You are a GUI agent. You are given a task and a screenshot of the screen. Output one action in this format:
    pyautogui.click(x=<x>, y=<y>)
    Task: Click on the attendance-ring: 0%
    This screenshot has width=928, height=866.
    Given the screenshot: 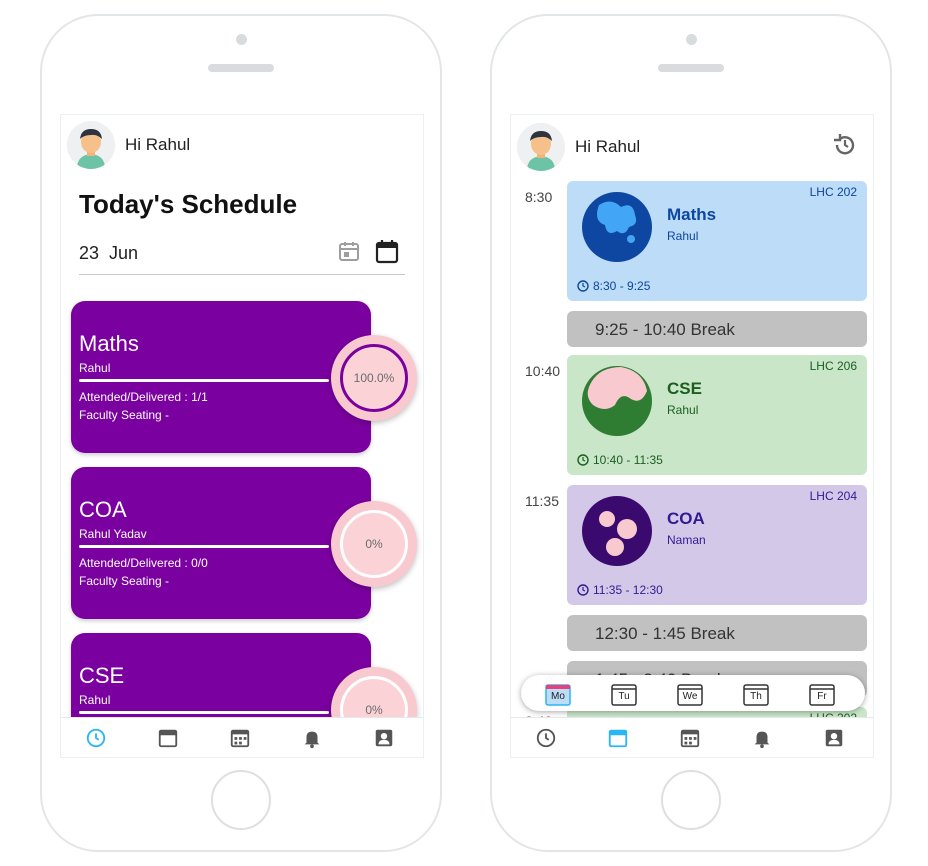 What is the action you would take?
    pyautogui.click(x=374, y=544)
    